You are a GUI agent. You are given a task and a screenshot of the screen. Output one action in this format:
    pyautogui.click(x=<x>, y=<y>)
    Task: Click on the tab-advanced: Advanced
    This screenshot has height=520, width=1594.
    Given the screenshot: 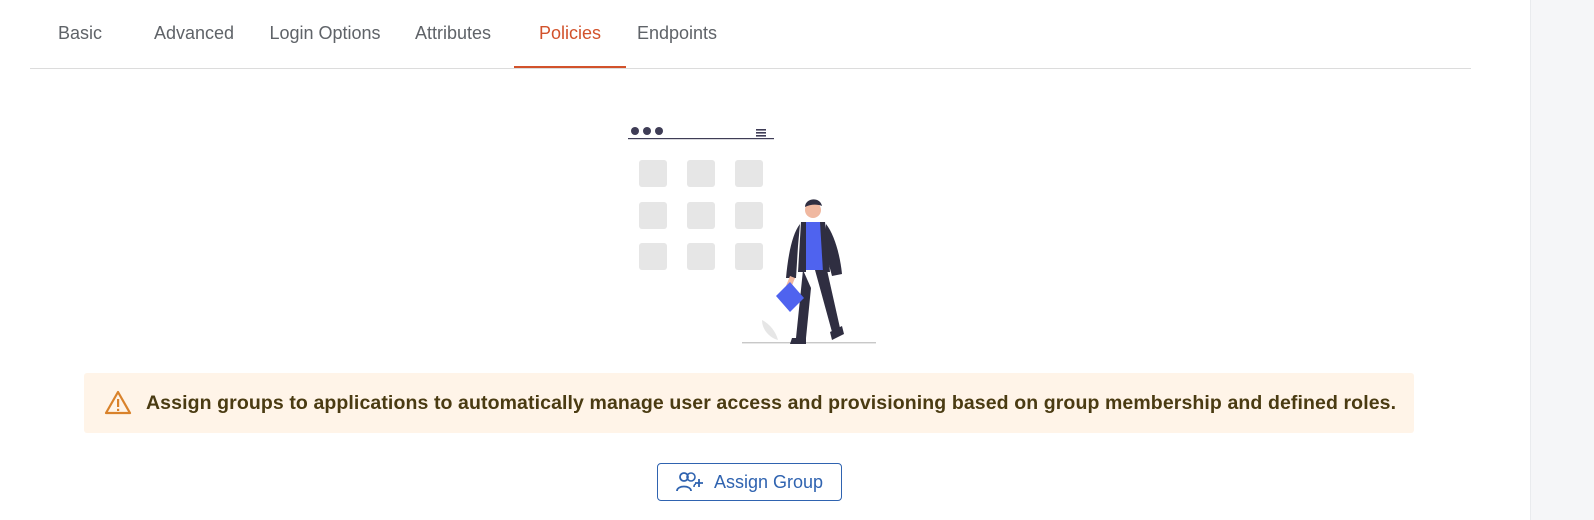 What is the action you would take?
    pyautogui.click(x=194, y=34)
    